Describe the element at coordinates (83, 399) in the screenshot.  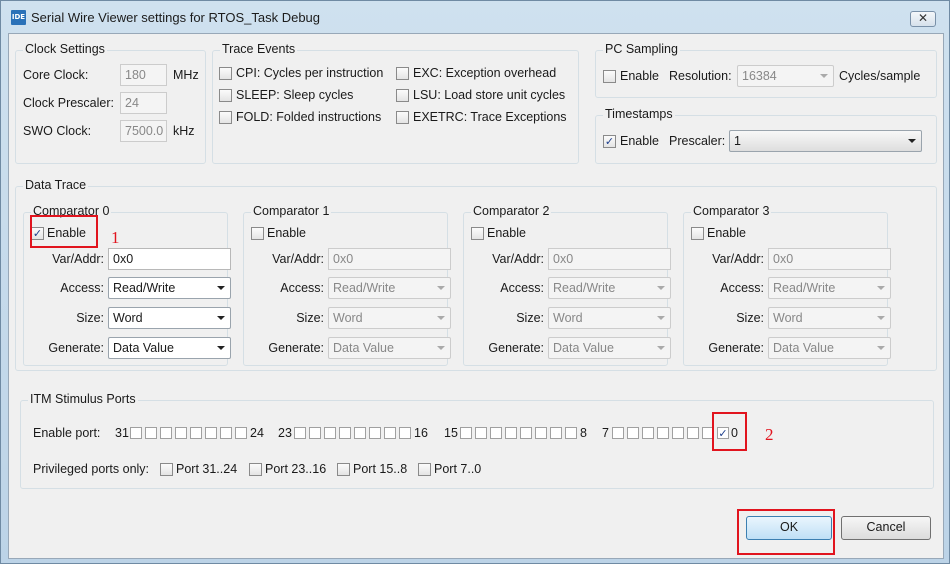
I see `itm-stimulus-title: ITM Stimulus Ports` at that location.